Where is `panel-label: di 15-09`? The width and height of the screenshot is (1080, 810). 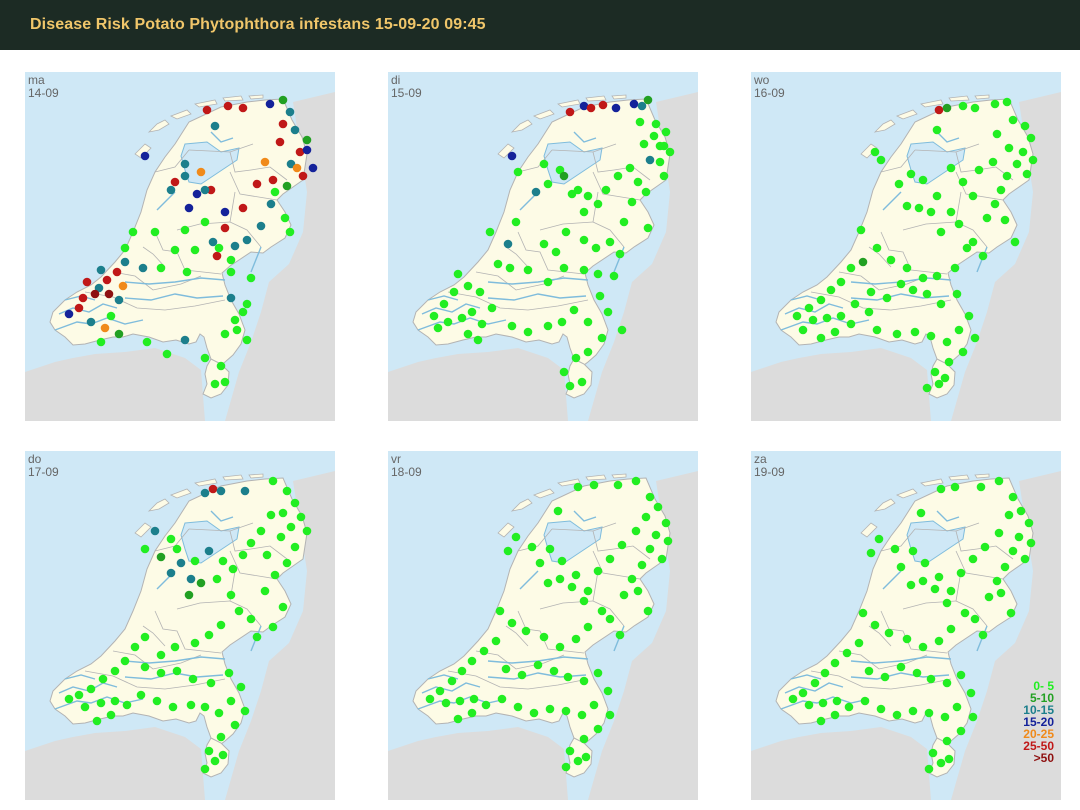 panel-label: di 15-09 is located at coordinates (406, 87).